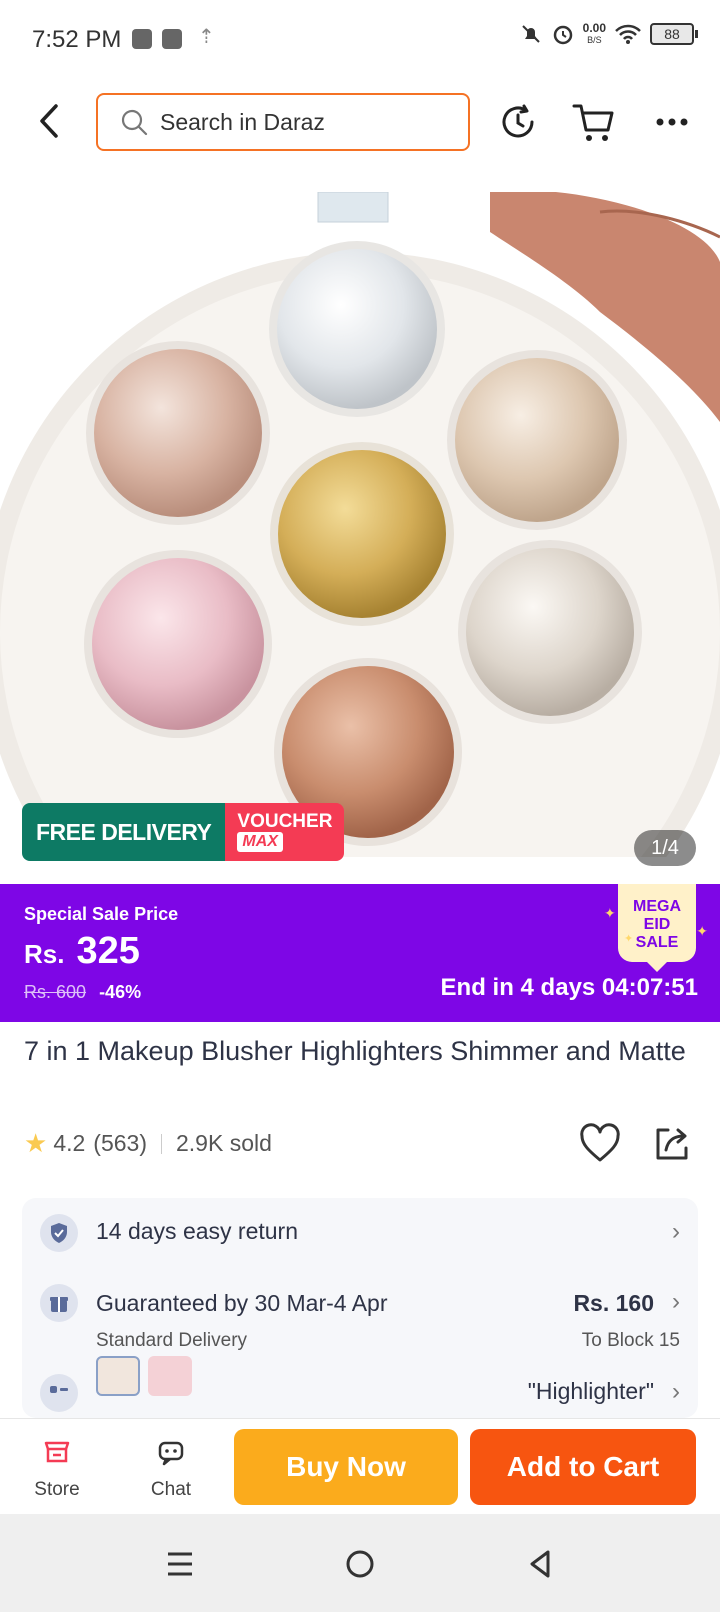 This screenshot has height=1612, width=720. Describe the element at coordinates (161, 1143) in the screenshot. I see `divider` at that location.